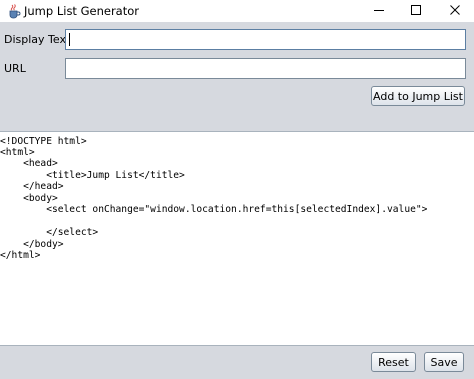 The width and height of the screenshot is (474, 379). Describe the element at coordinates (49, 232) in the screenshot. I see `code-line: </select>` at that location.